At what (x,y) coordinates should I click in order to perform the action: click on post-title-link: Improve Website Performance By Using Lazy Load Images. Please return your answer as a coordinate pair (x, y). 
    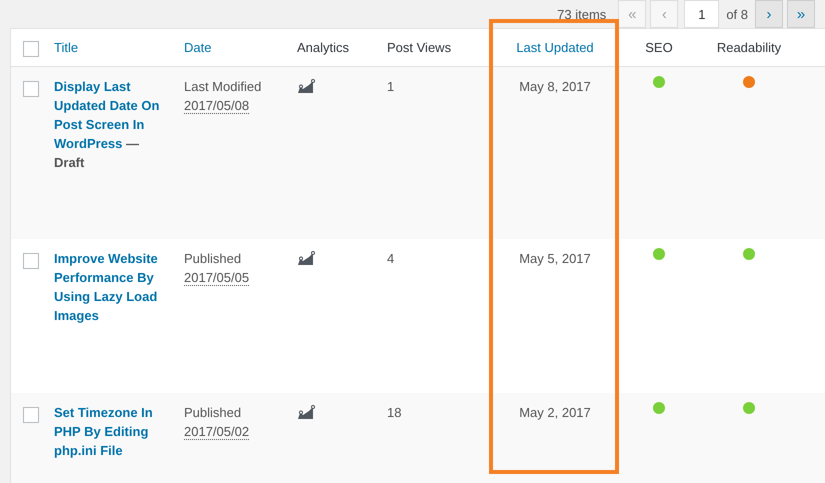
    Looking at the image, I should click on (108, 287).